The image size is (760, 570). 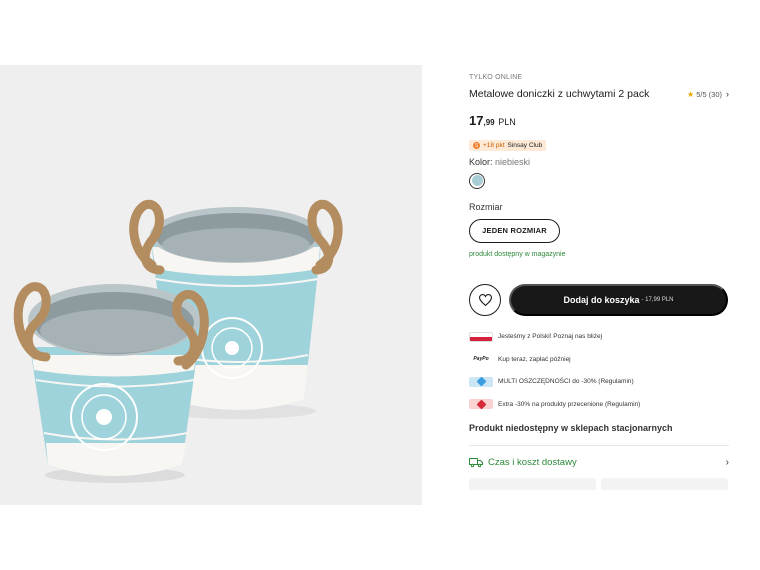 What do you see at coordinates (599, 120) in the screenshot?
I see `product-price: 17,99 PLN` at bounding box center [599, 120].